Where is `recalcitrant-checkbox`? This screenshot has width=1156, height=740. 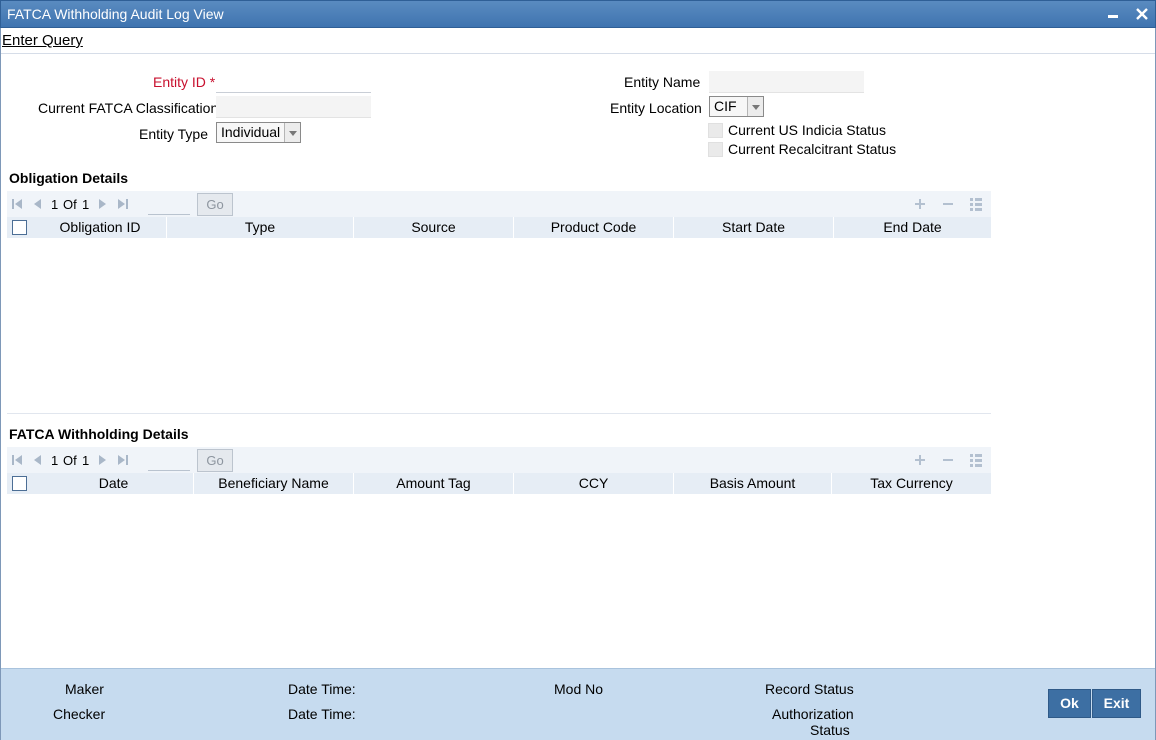 recalcitrant-checkbox is located at coordinates (715, 149).